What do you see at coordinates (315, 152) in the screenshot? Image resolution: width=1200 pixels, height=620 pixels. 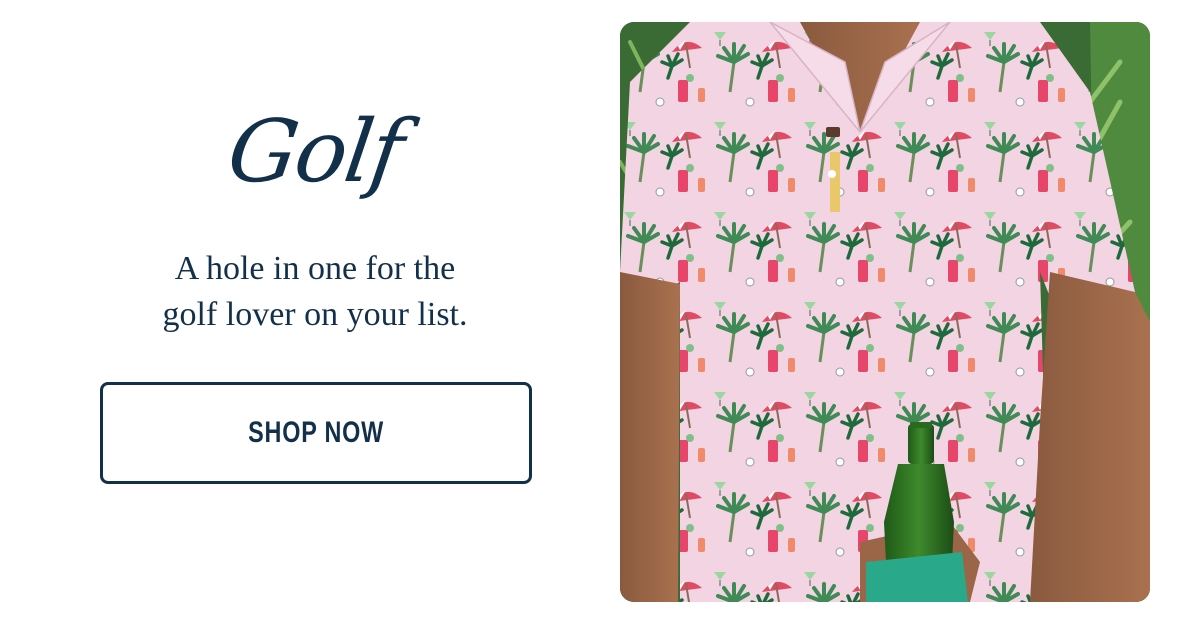 I see `promo-title: Golf` at bounding box center [315, 152].